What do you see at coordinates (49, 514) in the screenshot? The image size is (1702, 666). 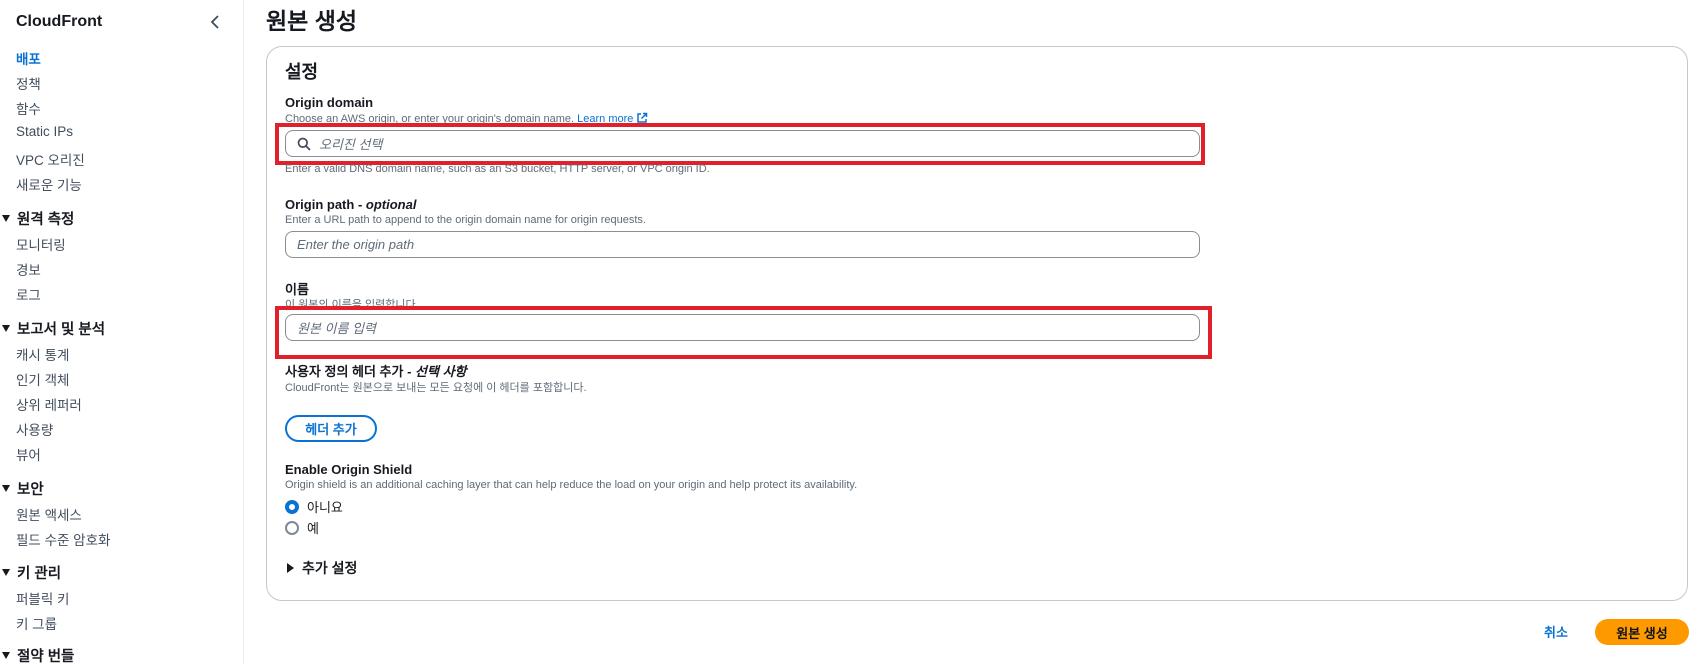 I see `sidebar-item-origin-access: 원본 액세스` at bounding box center [49, 514].